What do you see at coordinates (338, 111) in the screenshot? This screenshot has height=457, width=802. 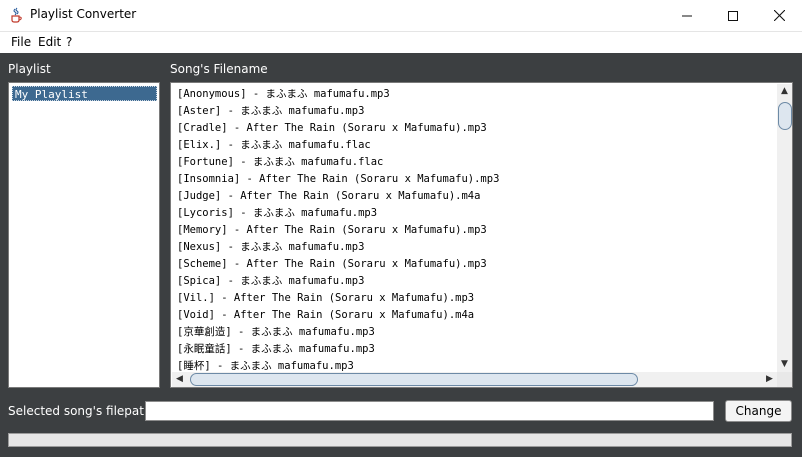 I see `song-row: [Aster] - まふまふ mafumafu.mp3` at bounding box center [338, 111].